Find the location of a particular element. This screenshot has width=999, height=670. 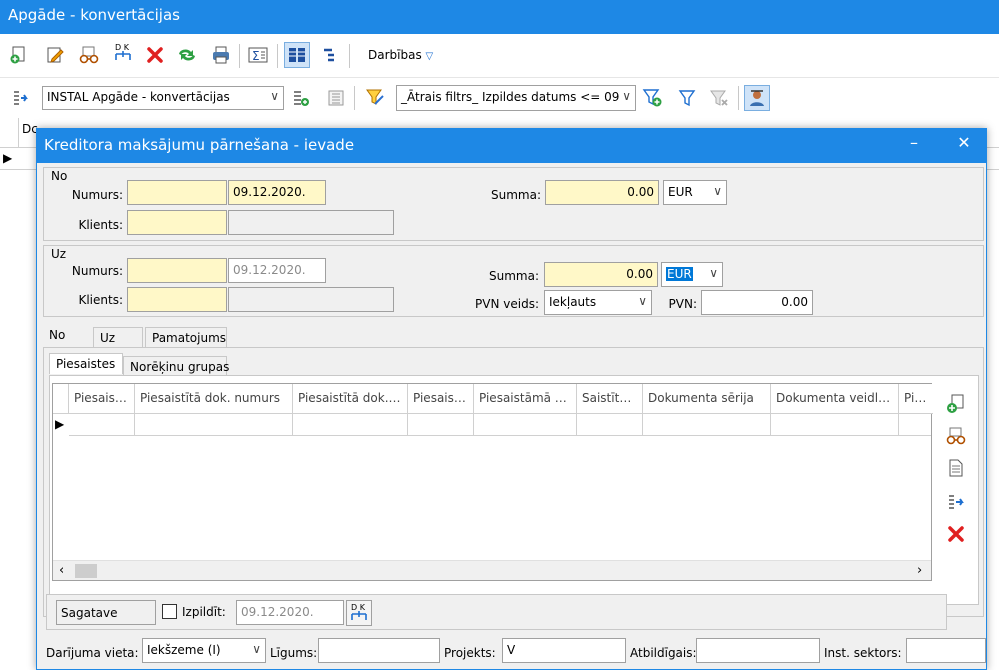

print-icon is located at coordinates (221, 55).